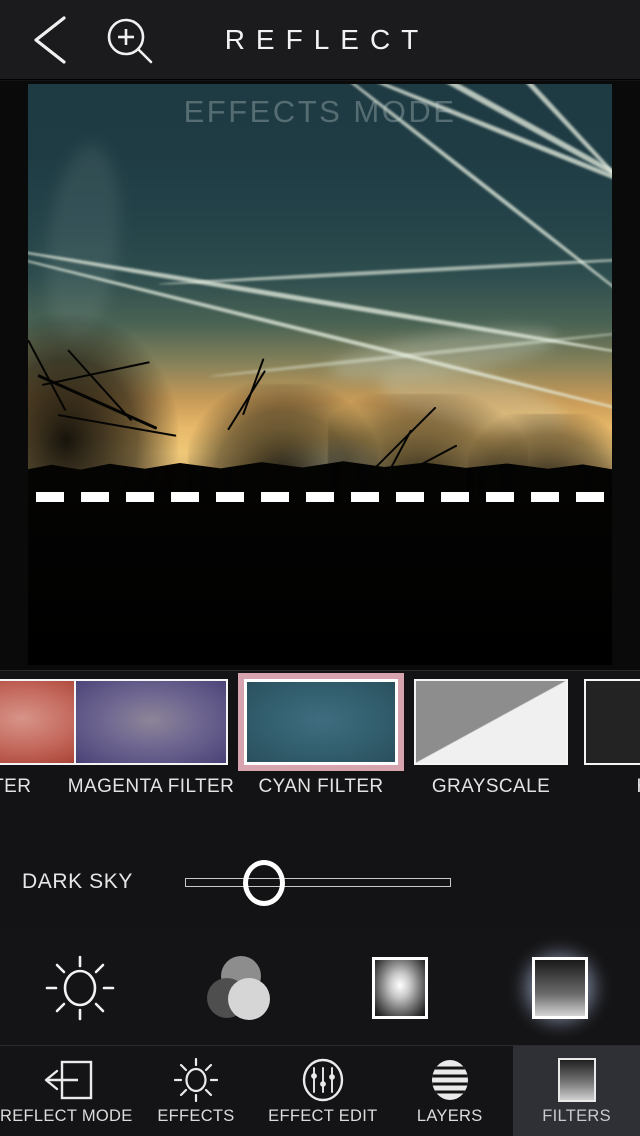 The image size is (640, 1136). I want to click on filter-label: LTER, so click(16, 786).